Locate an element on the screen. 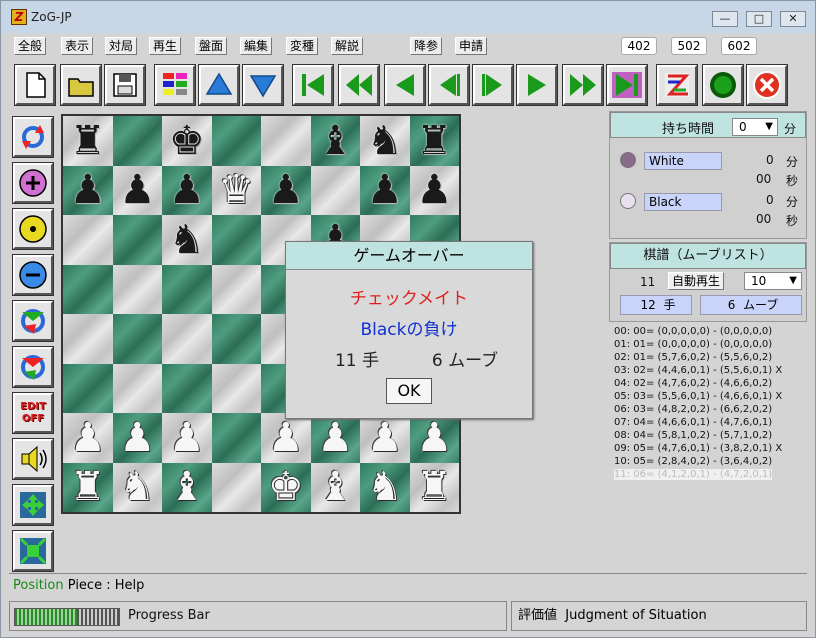  black-player-radio is located at coordinates (628, 201).